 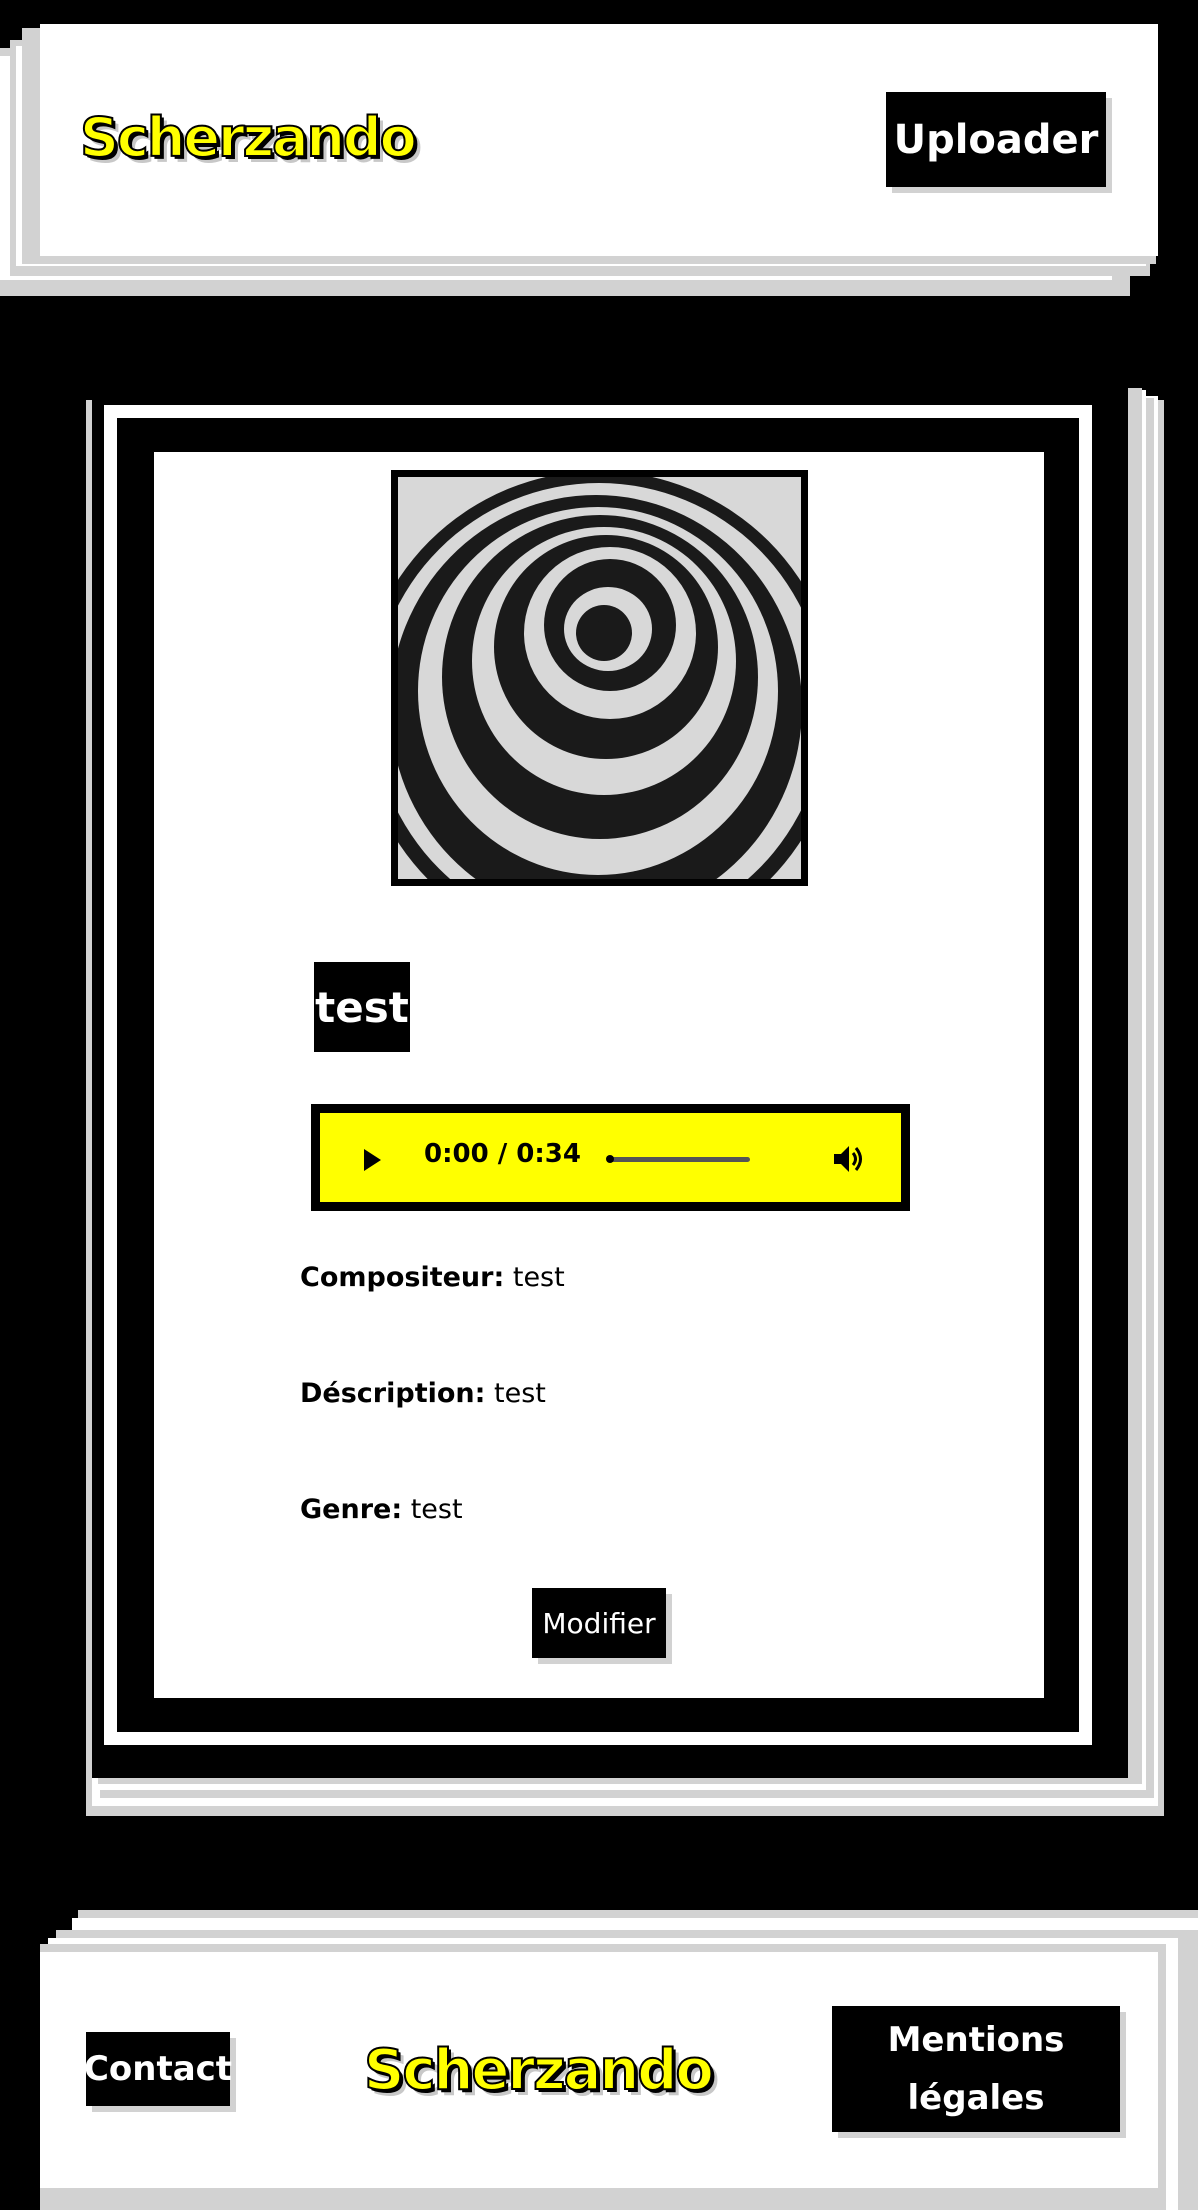 I want to click on composer-line: Compositeur: test, so click(x=432, y=1277).